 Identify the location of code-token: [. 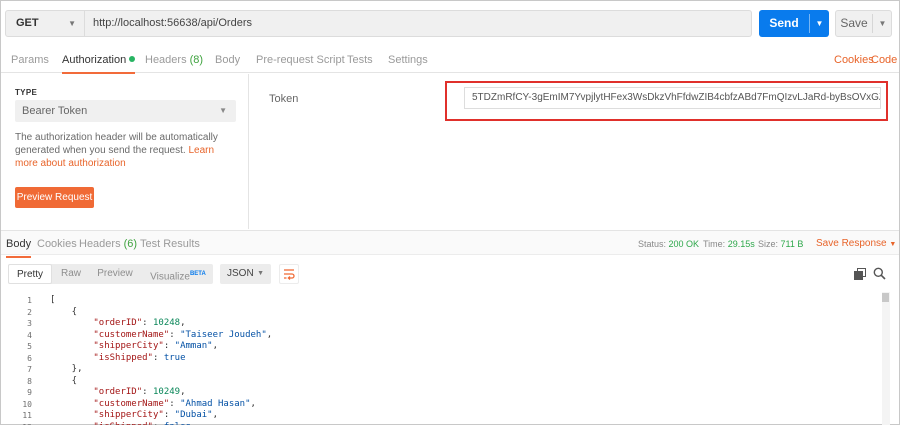
(53, 300).